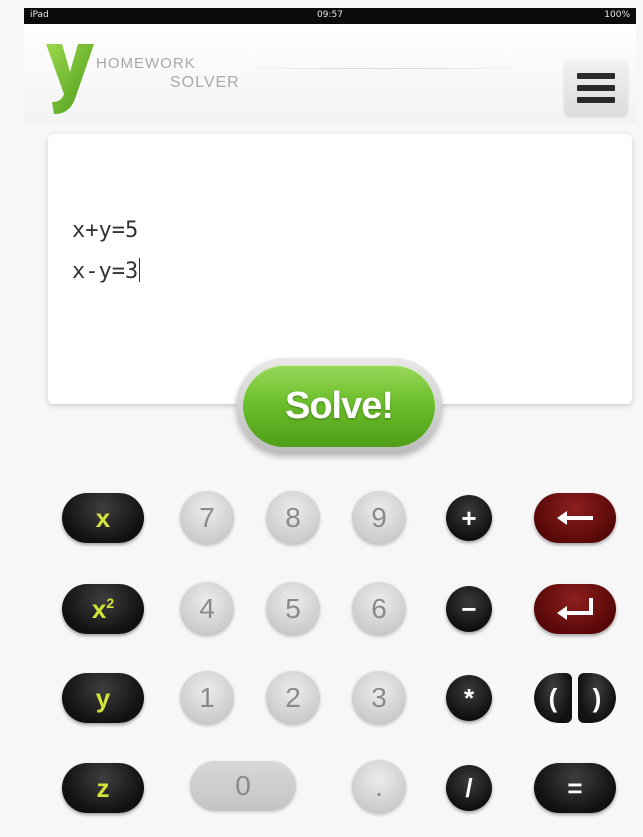 This screenshot has width=643, height=837. What do you see at coordinates (293, 609) in the screenshot?
I see `key-5: 5` at bounding box center [293, 609].